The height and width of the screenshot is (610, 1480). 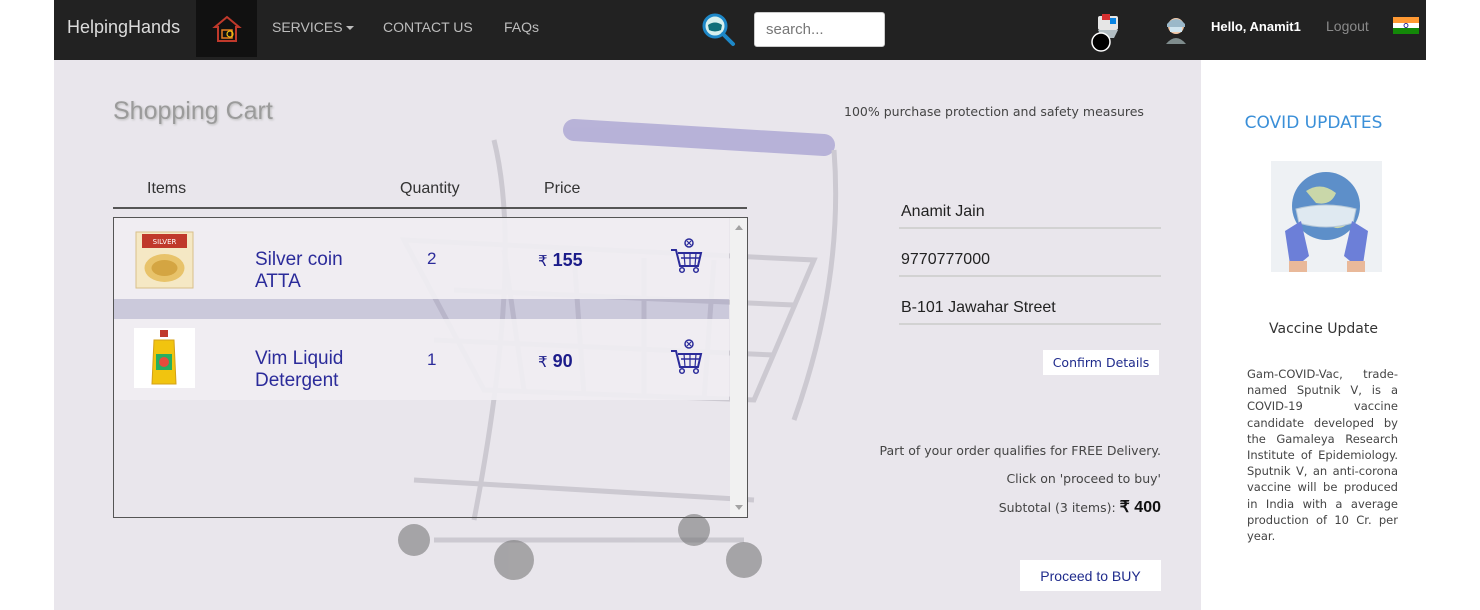 I want to click on item-quantity: 1, so click(x=432, y=359).